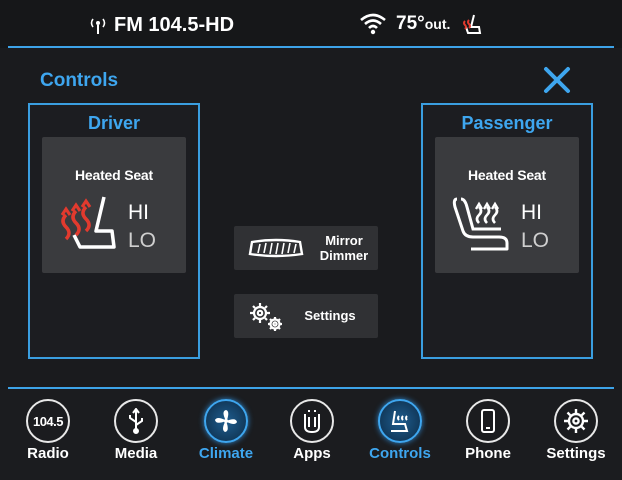 The image size is (622, 480). Describe the element at coordinates (311, 24) in the screenshot. I see `status-bar: FM 104.5-HD 75°out.` at that location.